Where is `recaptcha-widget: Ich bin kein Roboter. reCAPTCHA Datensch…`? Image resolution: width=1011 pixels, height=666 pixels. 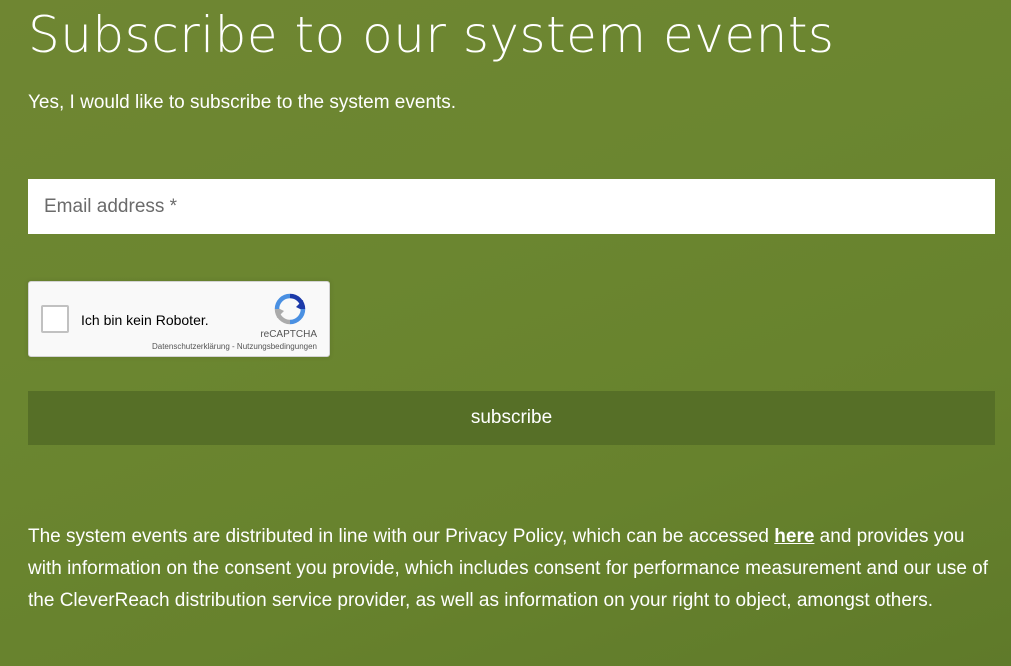 recaptcha-widget: Ich bin kein Roboter. reCAPTCHA Datensch… is located at coordinates (179, 319).